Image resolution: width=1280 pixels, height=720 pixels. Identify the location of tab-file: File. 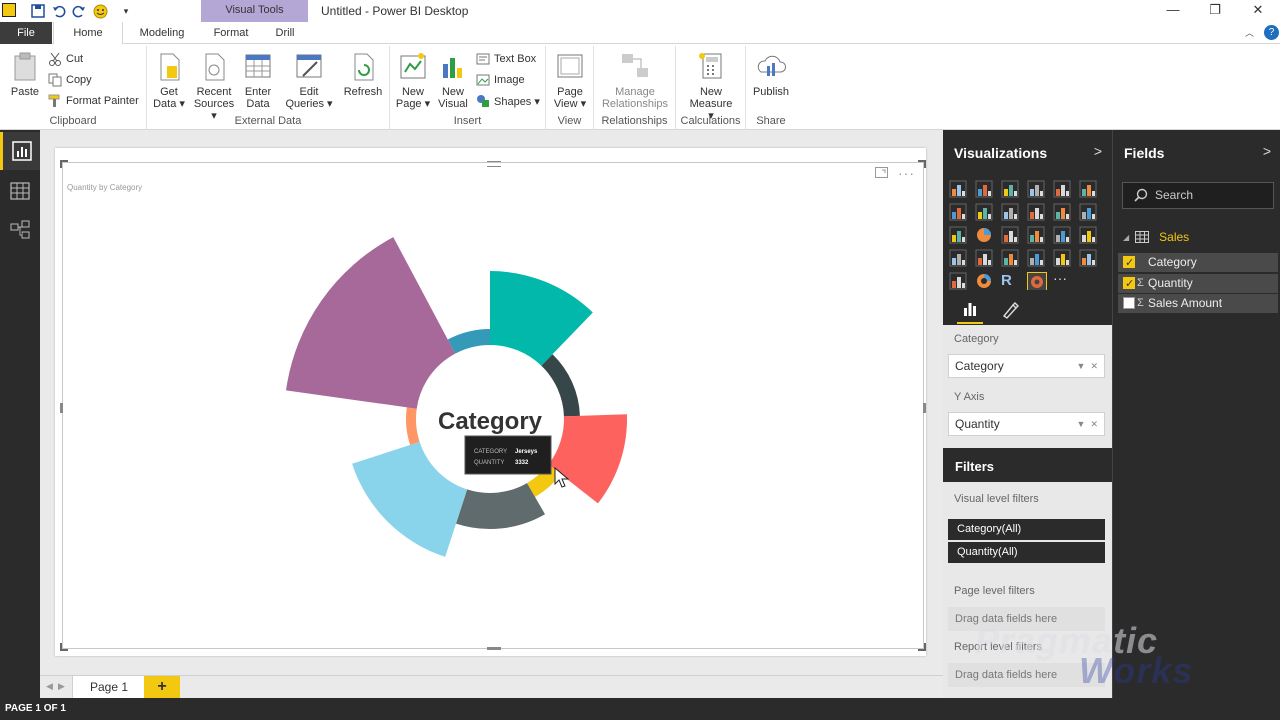
(26, 33).